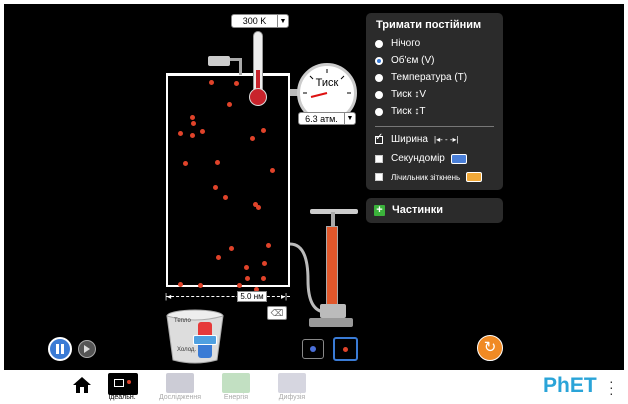 The width and height of the screenshot is (628, 404). Describe the element at coordinates (236, 66) in the screenshot. I see `lid-handle-arm` at that location.